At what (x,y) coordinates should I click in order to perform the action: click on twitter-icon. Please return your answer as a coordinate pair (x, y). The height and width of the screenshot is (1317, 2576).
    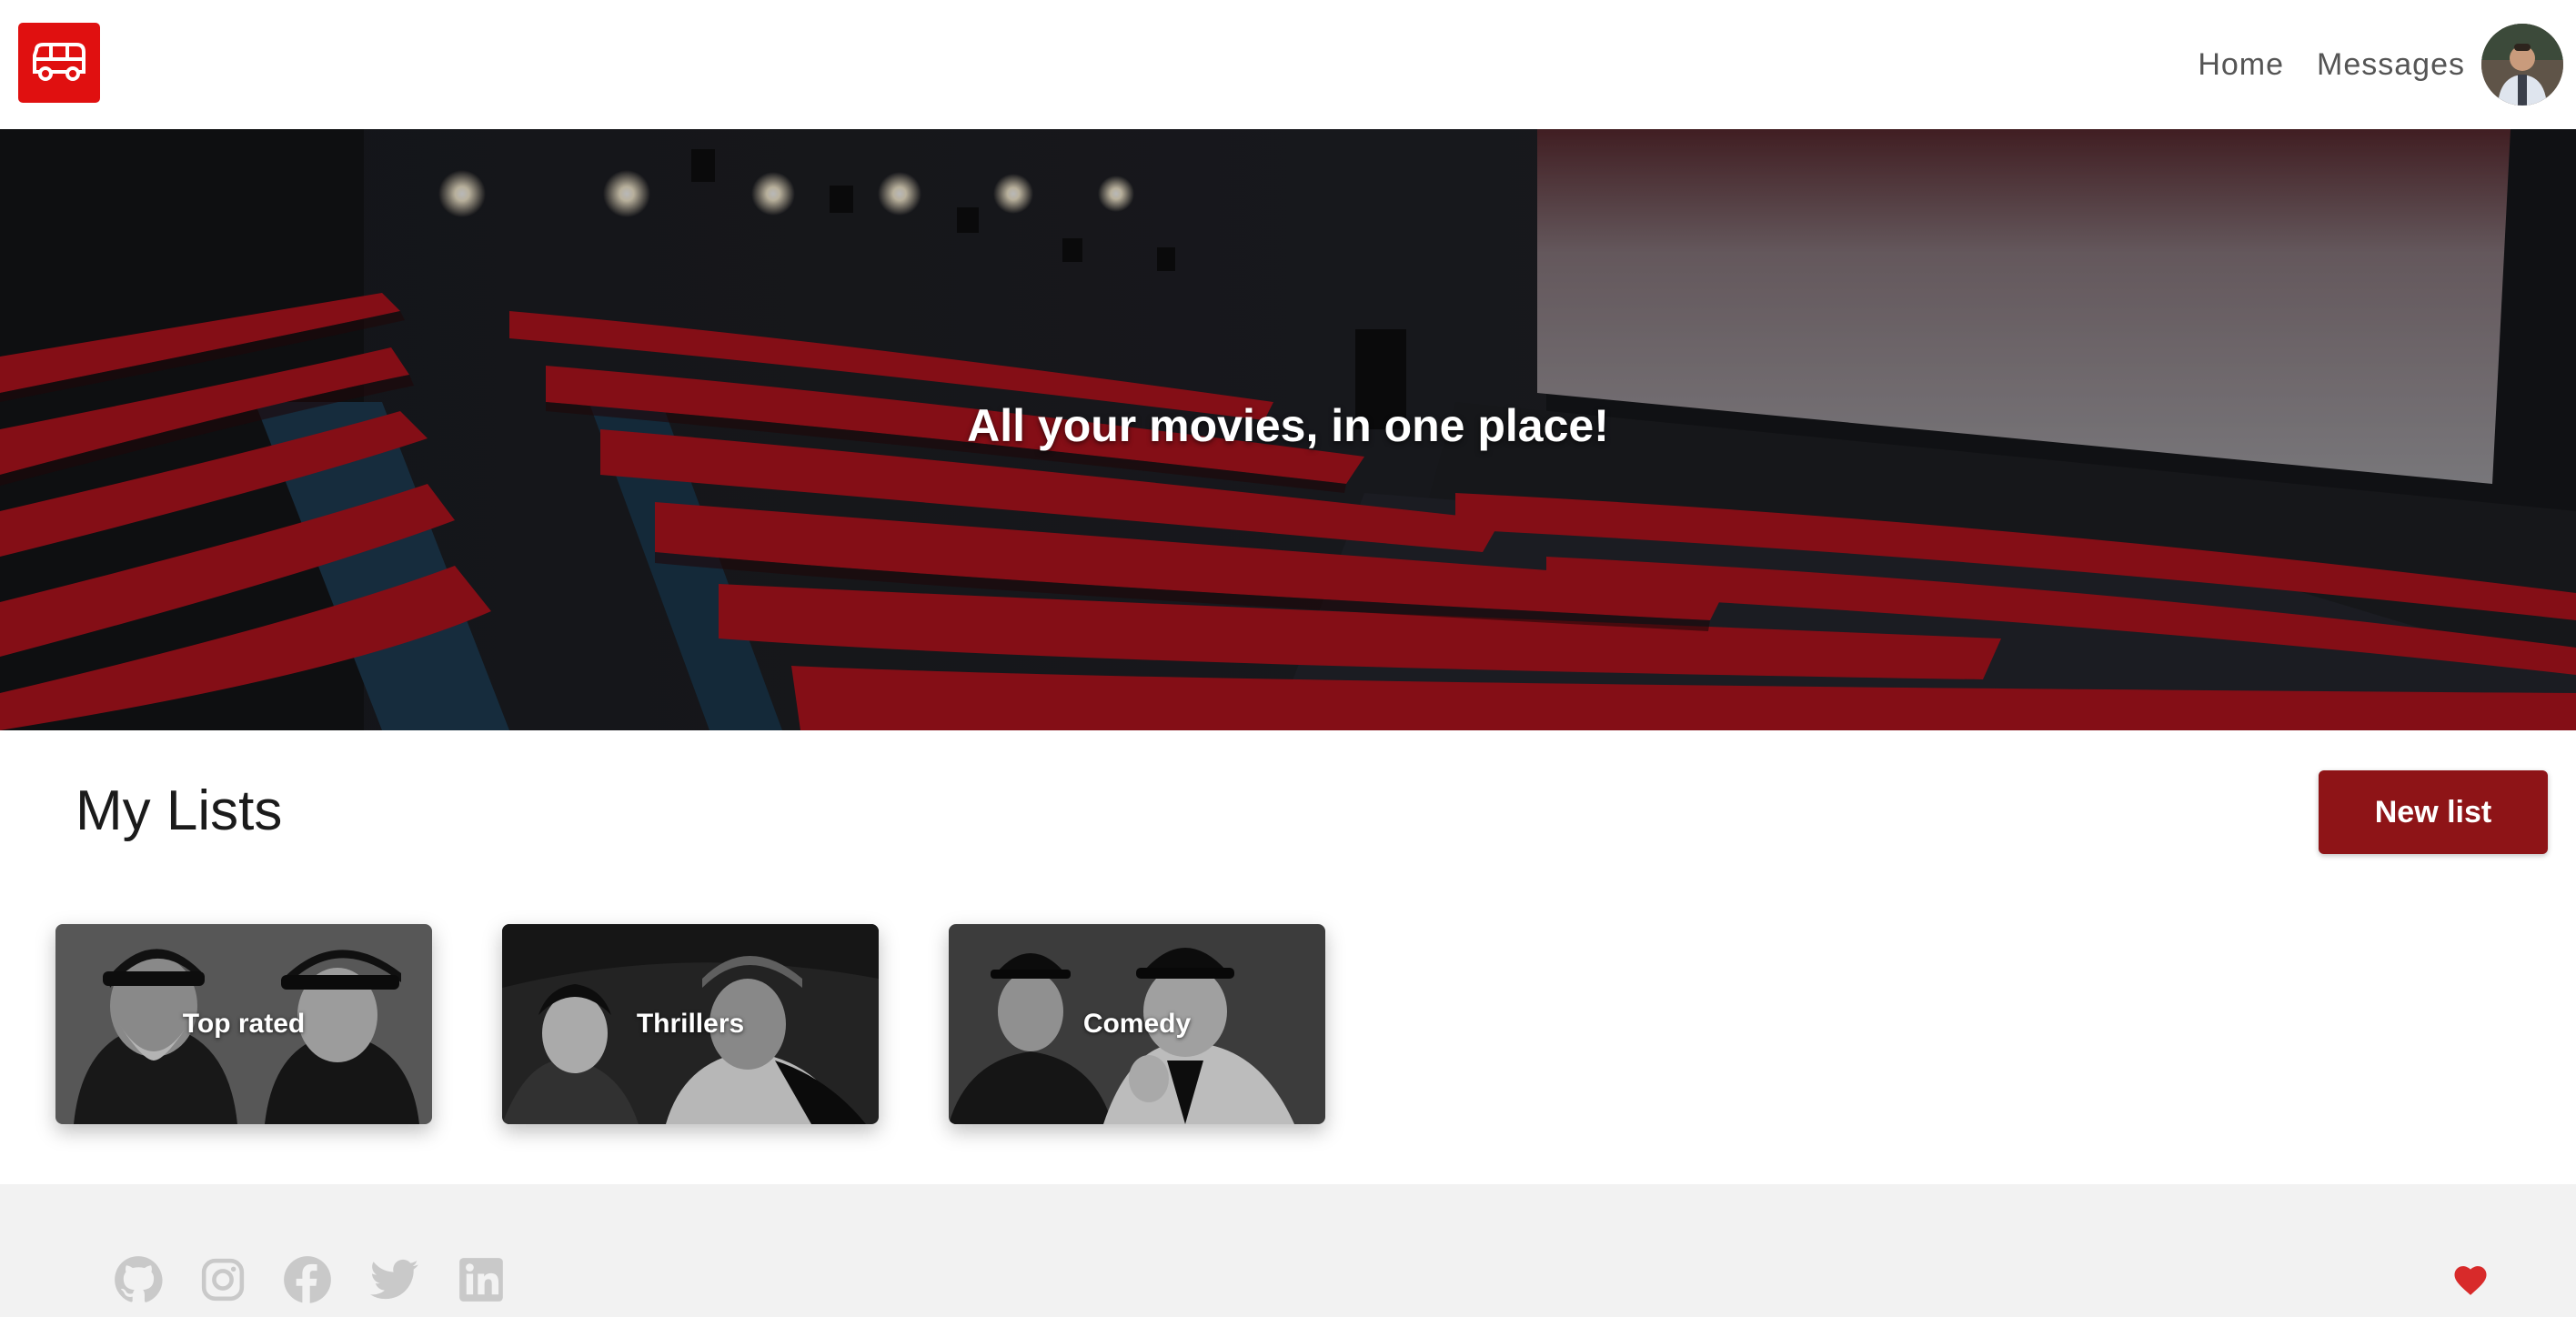
    Looking at the image, I should click on (394, 1279).